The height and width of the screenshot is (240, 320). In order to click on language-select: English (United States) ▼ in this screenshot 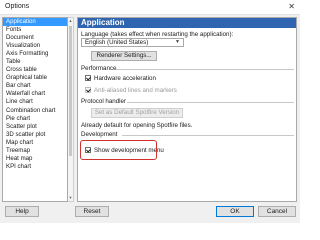, I will do `click(132, 42)`.